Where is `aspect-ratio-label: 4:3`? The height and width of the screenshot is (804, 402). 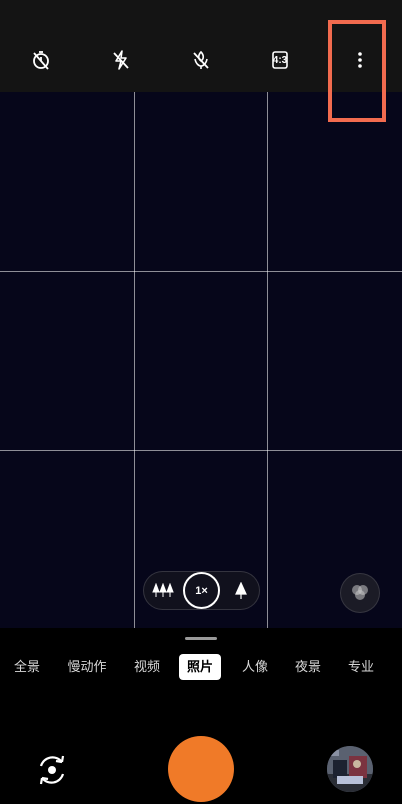 aspect-ratio-label: 4:3 is located at coordinates (280, 60).